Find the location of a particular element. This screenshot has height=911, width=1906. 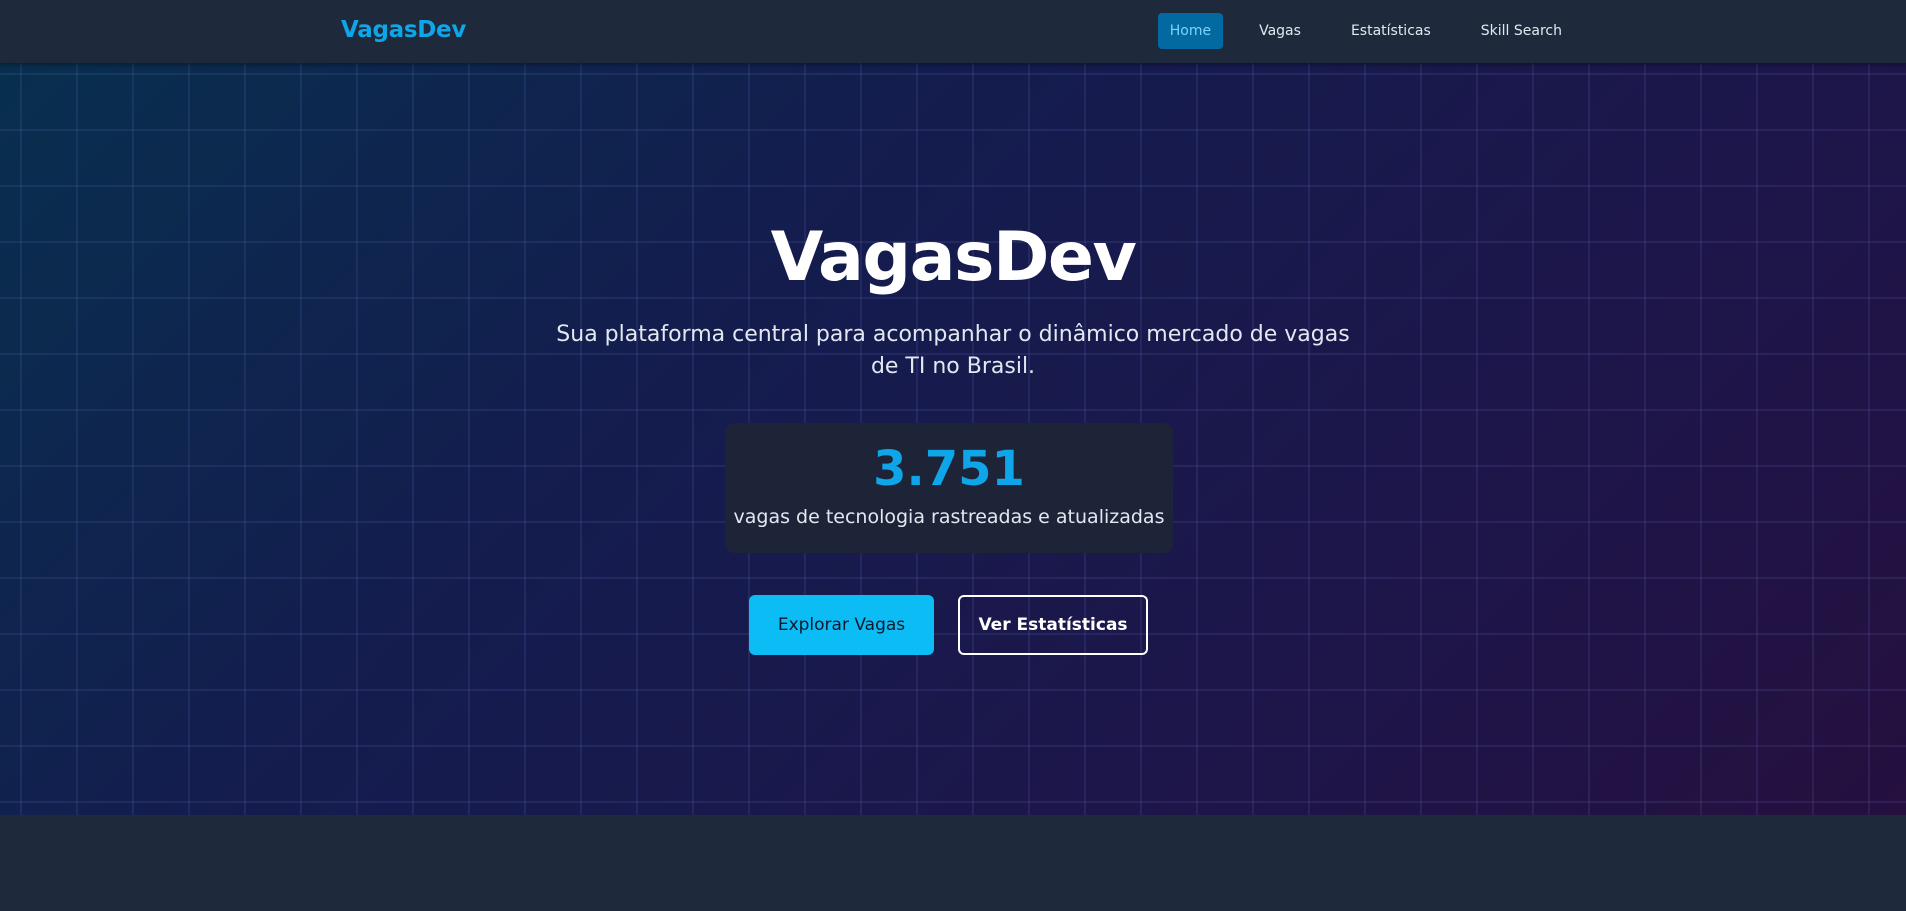

page-bottom-area is located at coordinates (953, 863).